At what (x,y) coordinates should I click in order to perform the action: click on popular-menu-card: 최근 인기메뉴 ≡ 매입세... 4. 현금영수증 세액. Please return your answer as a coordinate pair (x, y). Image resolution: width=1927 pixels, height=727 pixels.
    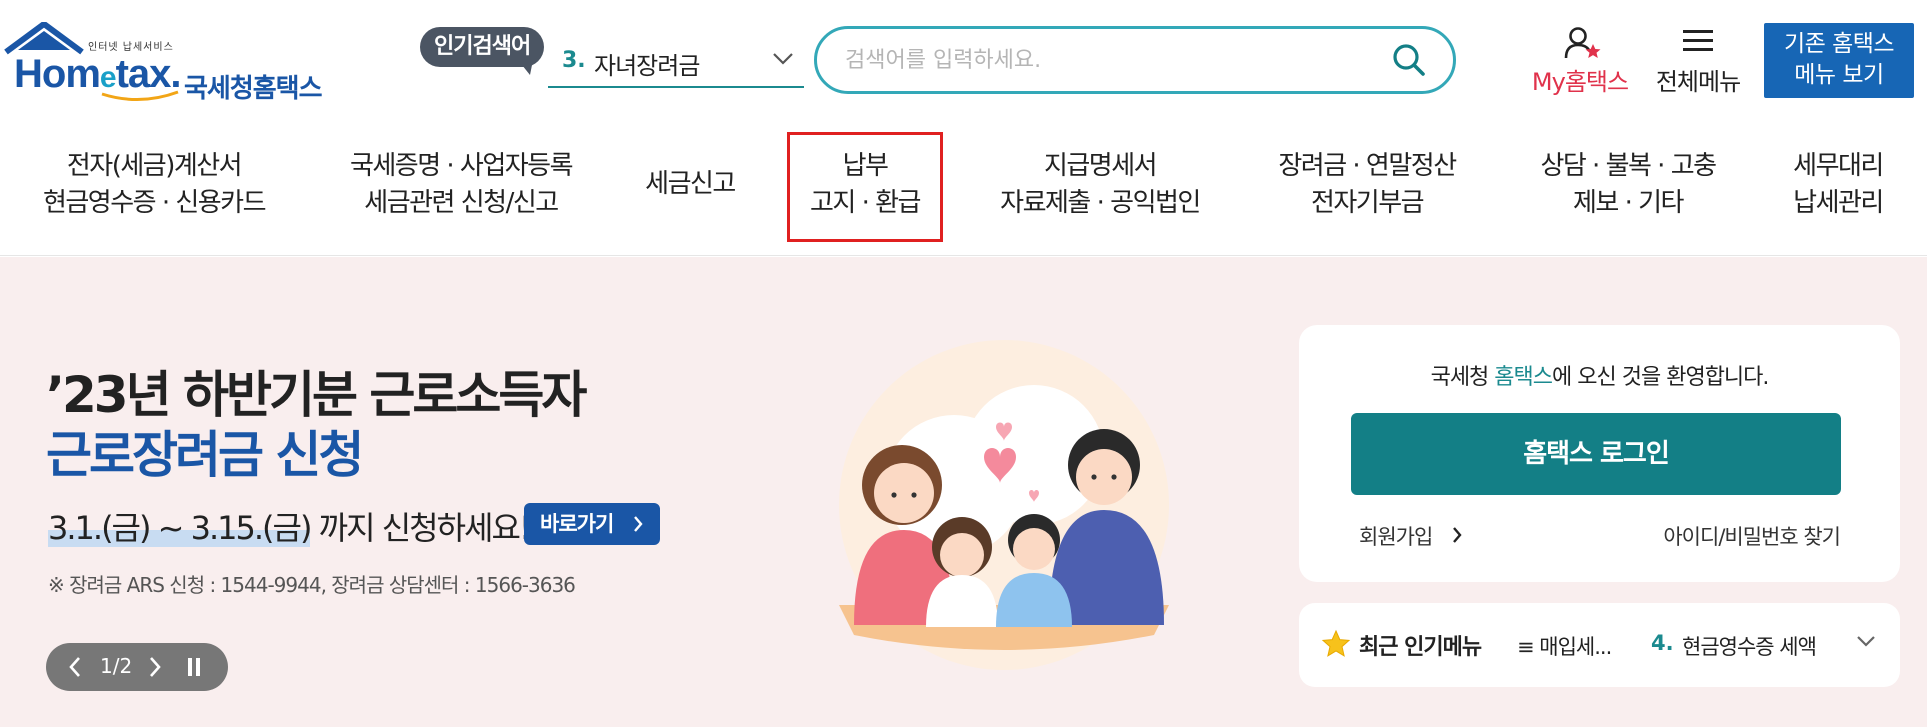
    Looking at the image, I should click on (1599, 645).